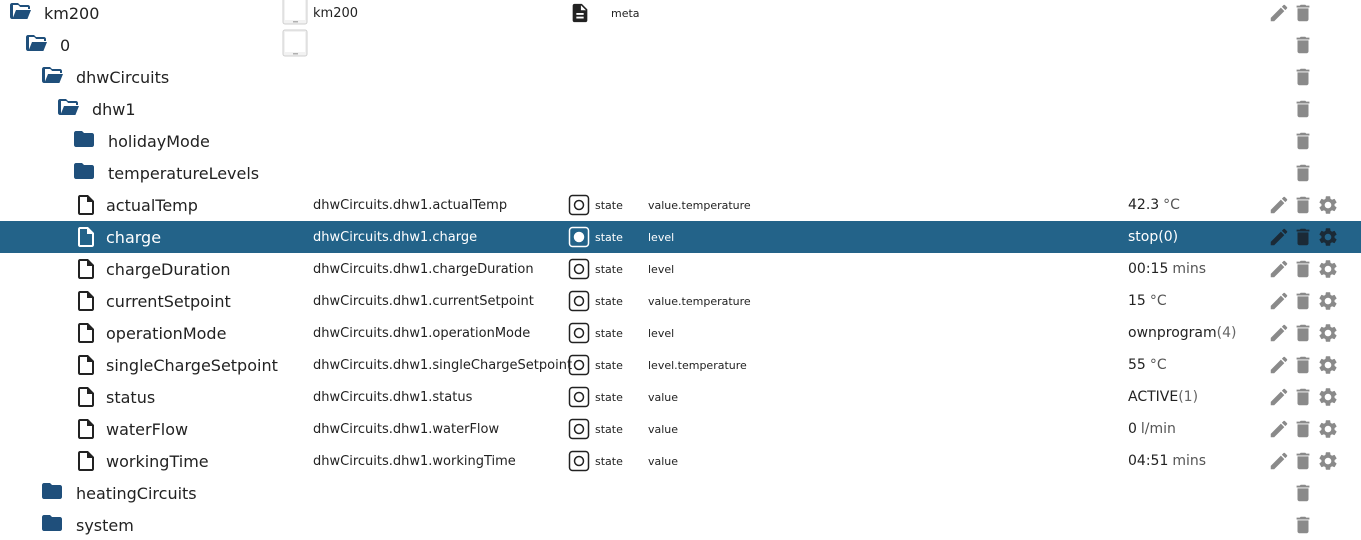  Describe the element at coordinates (168, 269) in the screenshot. I see `tree-item-name: chargeDuration` at that location.